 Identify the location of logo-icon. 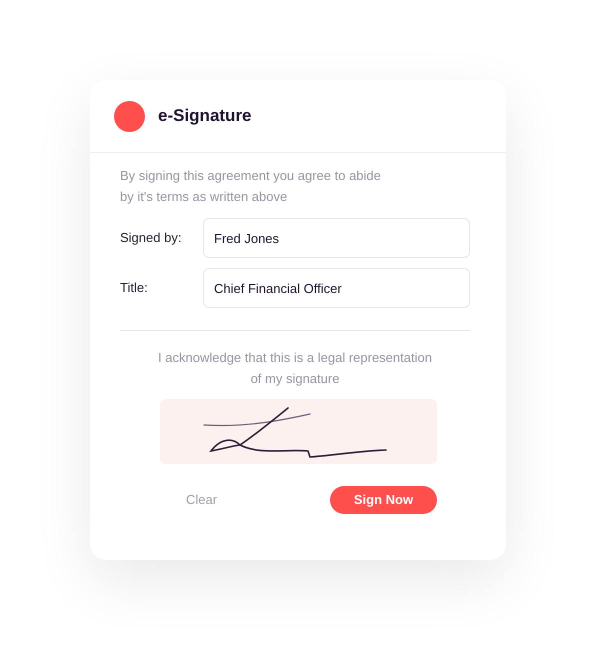
(129, 116).